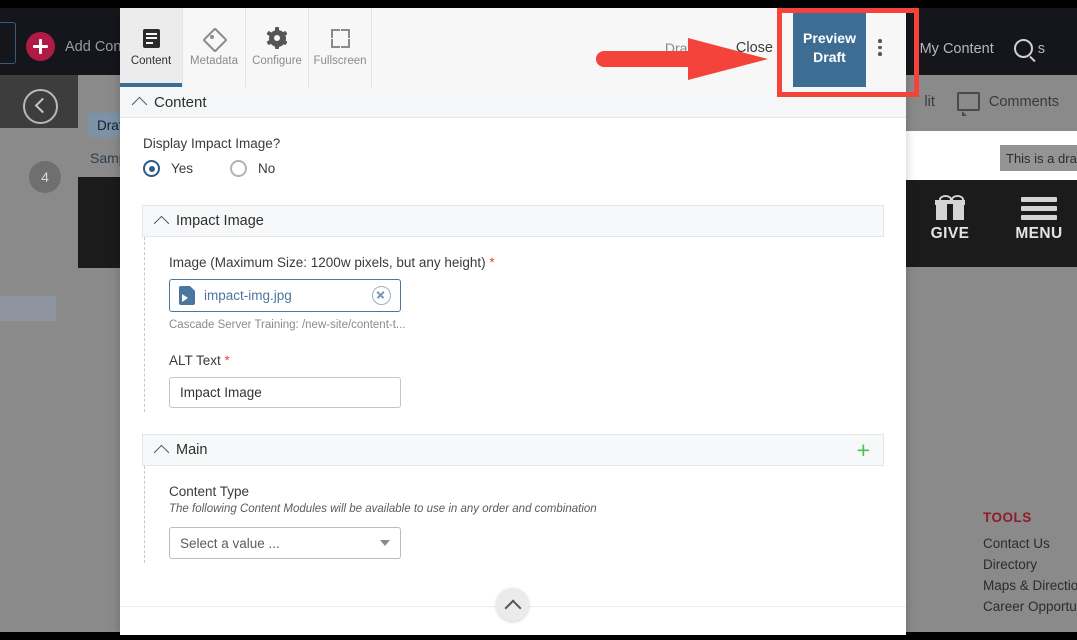 This screenshot has height=640, width=1077. What do you see at coordinates (381, 295) in the screenshot?
I see `clear-circle-icon` at bounding box center [381, 295].